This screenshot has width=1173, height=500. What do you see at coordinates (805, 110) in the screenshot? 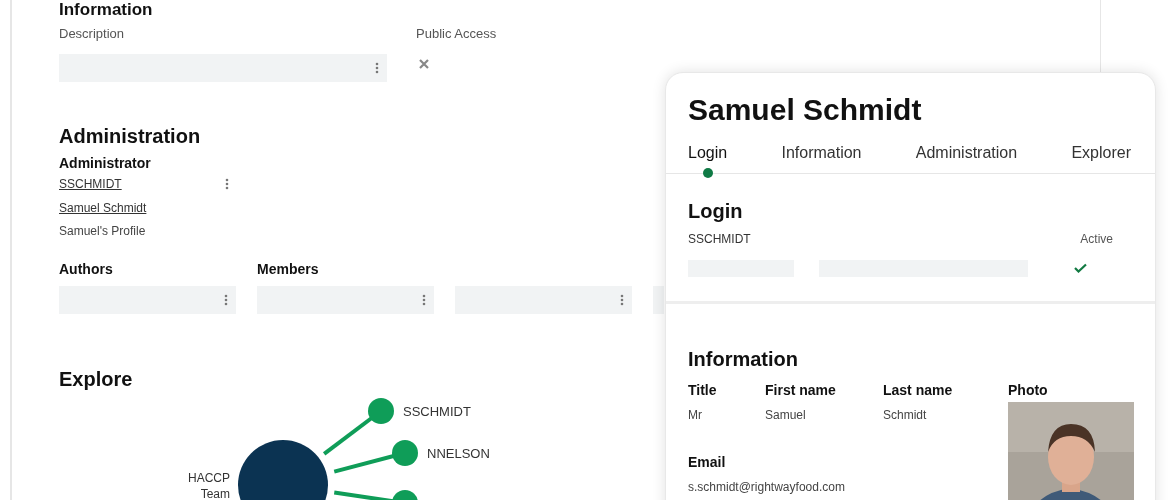
I see `card-title: Samuel Schmidt` at bounding box center [805, 110].